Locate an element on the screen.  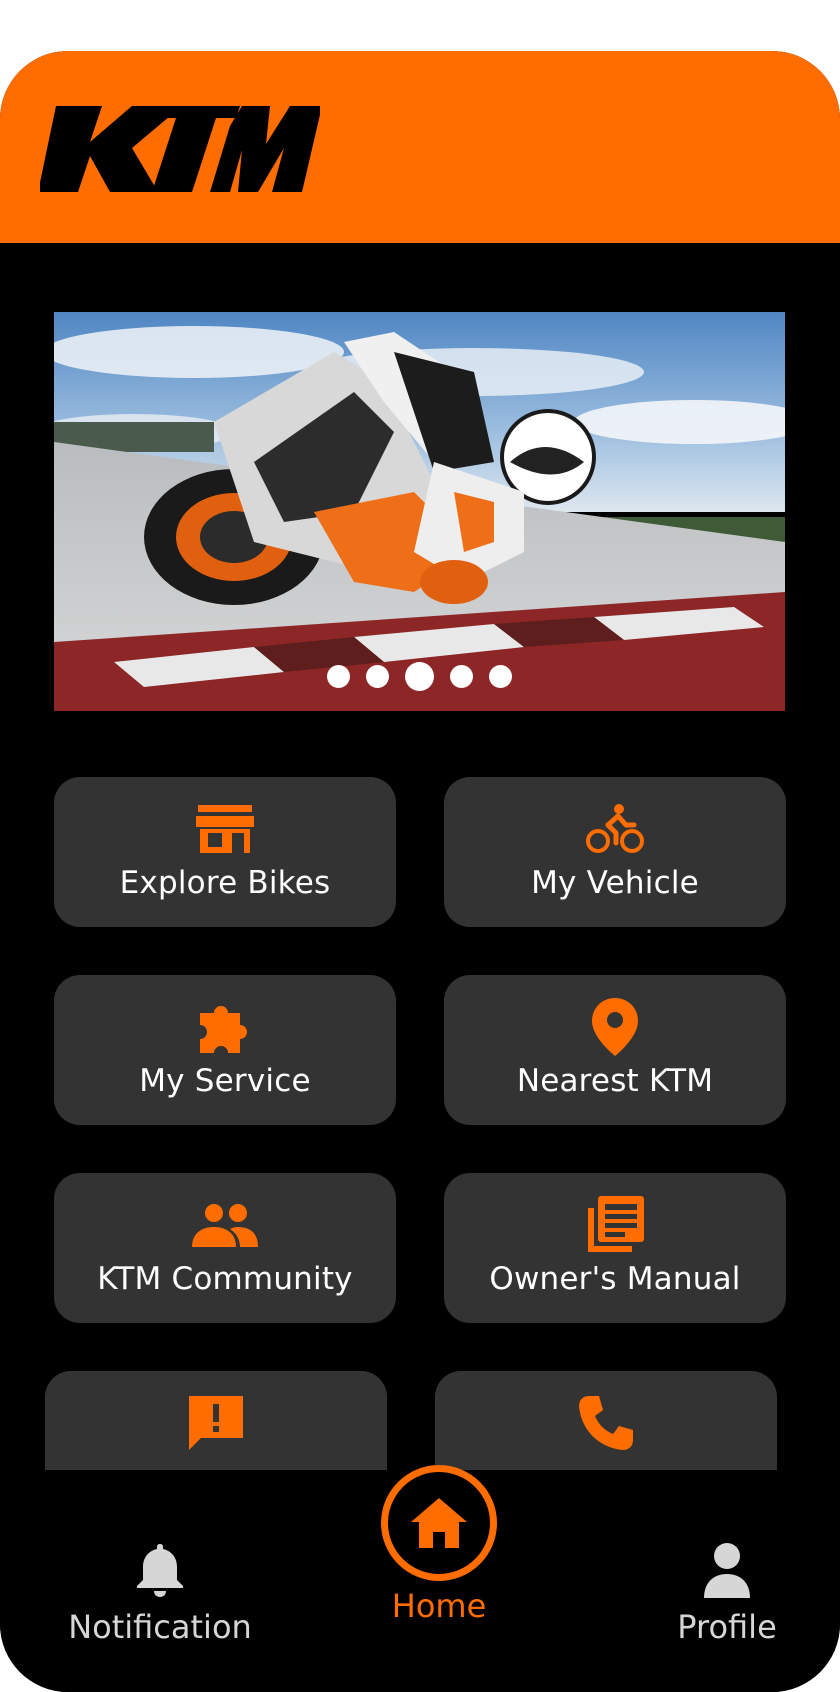
nav-home: Home is located at coordinates (439, 1545).